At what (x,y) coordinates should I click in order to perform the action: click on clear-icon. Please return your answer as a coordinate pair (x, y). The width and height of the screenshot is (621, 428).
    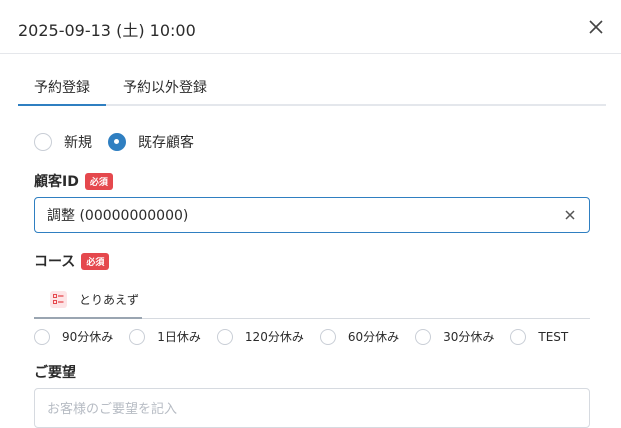
    Looking at the image, I should click on (570, 215).